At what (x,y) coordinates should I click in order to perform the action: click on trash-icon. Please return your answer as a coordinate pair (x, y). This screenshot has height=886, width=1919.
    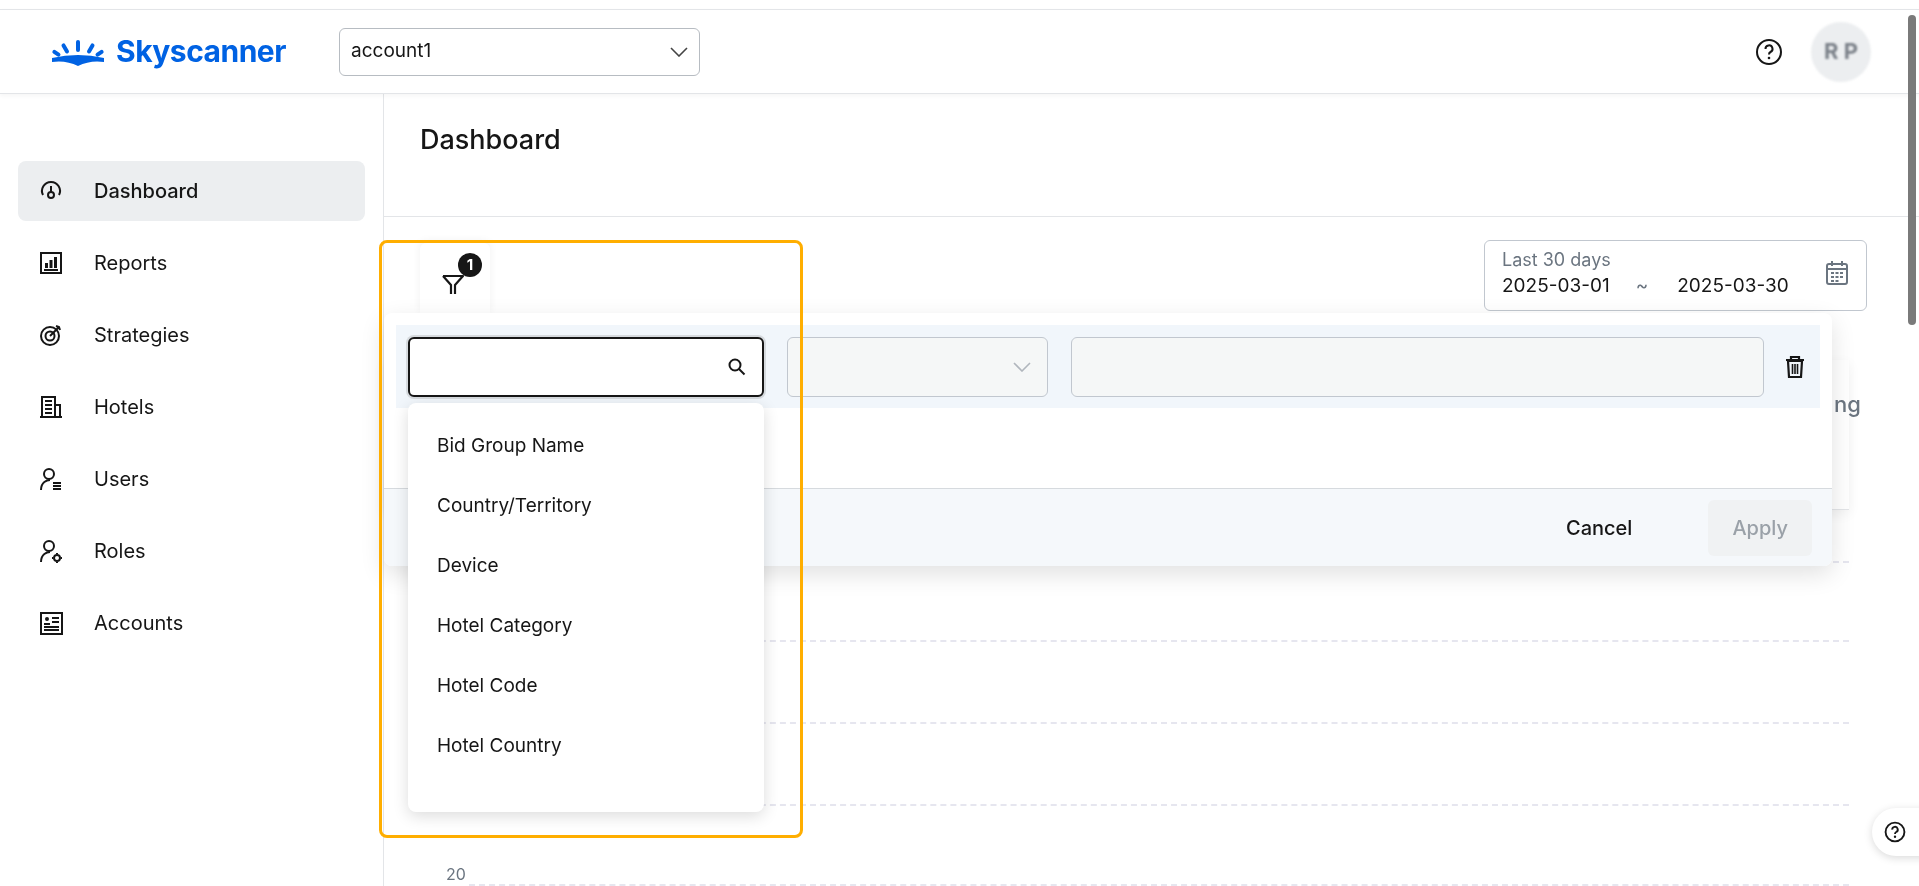
    Looking at the image, I should click on (1795, 366).